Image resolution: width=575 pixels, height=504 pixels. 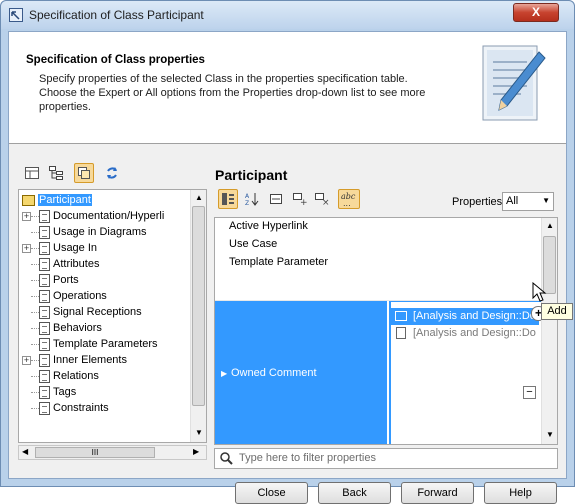 What do you see at coordinates (81, 408) in the screenshot?
I see `tree-item-label: Constraints` at bounding box center [81, 408].